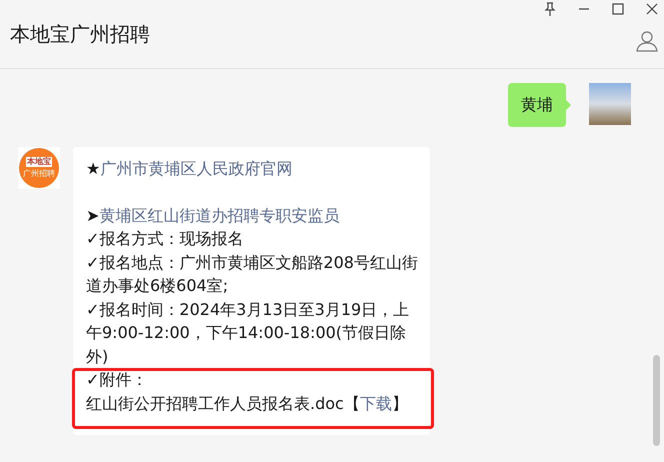 The height and width of the screenshot is (462, 664). I want to click on sent-bubble: 黄埔, so click(537, 105).